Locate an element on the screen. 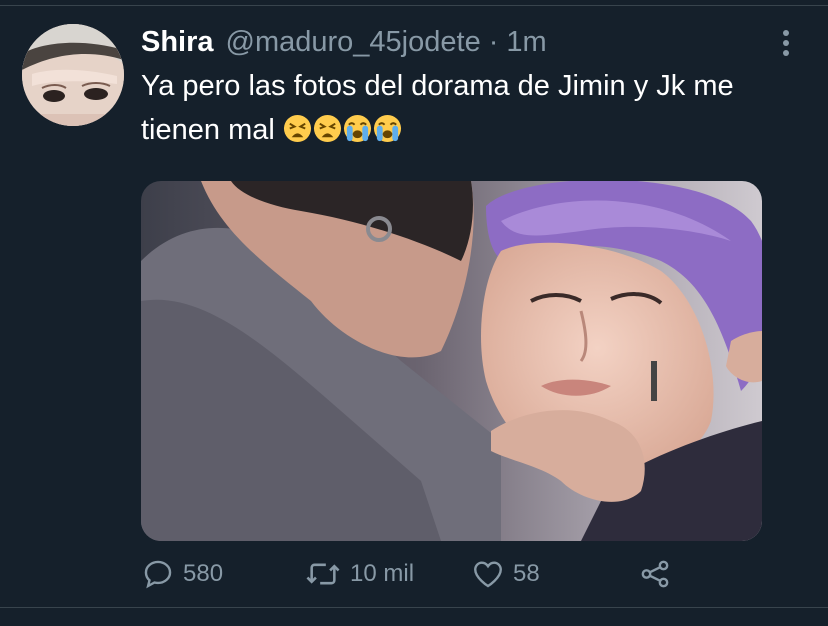  timestamp: 1m is located at coordinates (526, 42).